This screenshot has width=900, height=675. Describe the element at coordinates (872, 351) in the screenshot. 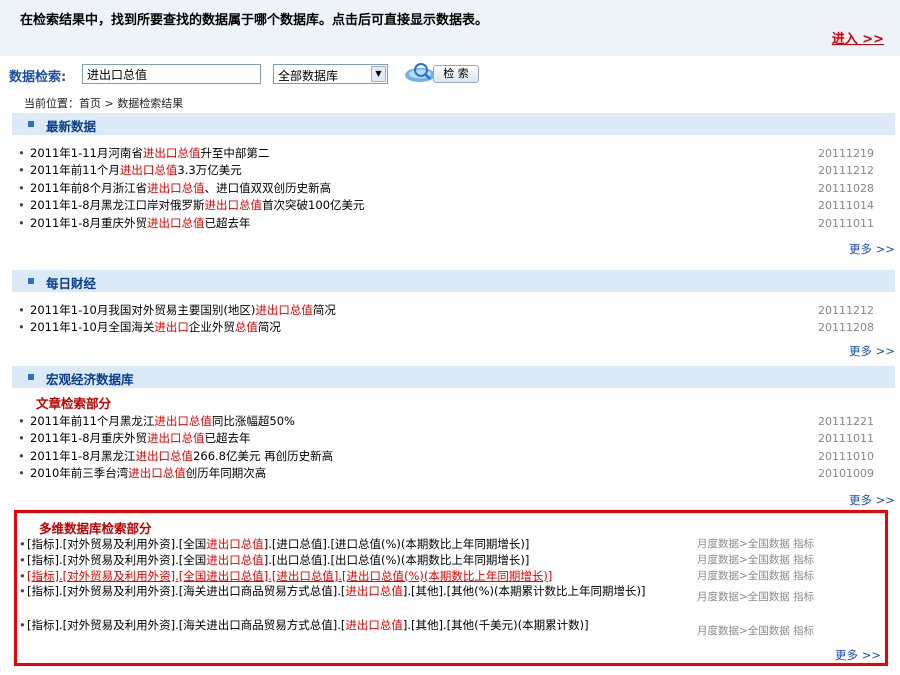

I see `more-link-daily: 更多 >>` at that location.